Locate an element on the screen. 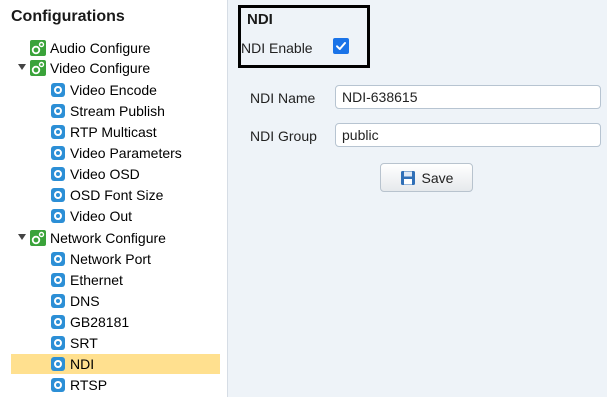 The width and height of the screenshot is (607, 397). tree-item-ethernet: Ethernet is located at coordinates (87, 280).